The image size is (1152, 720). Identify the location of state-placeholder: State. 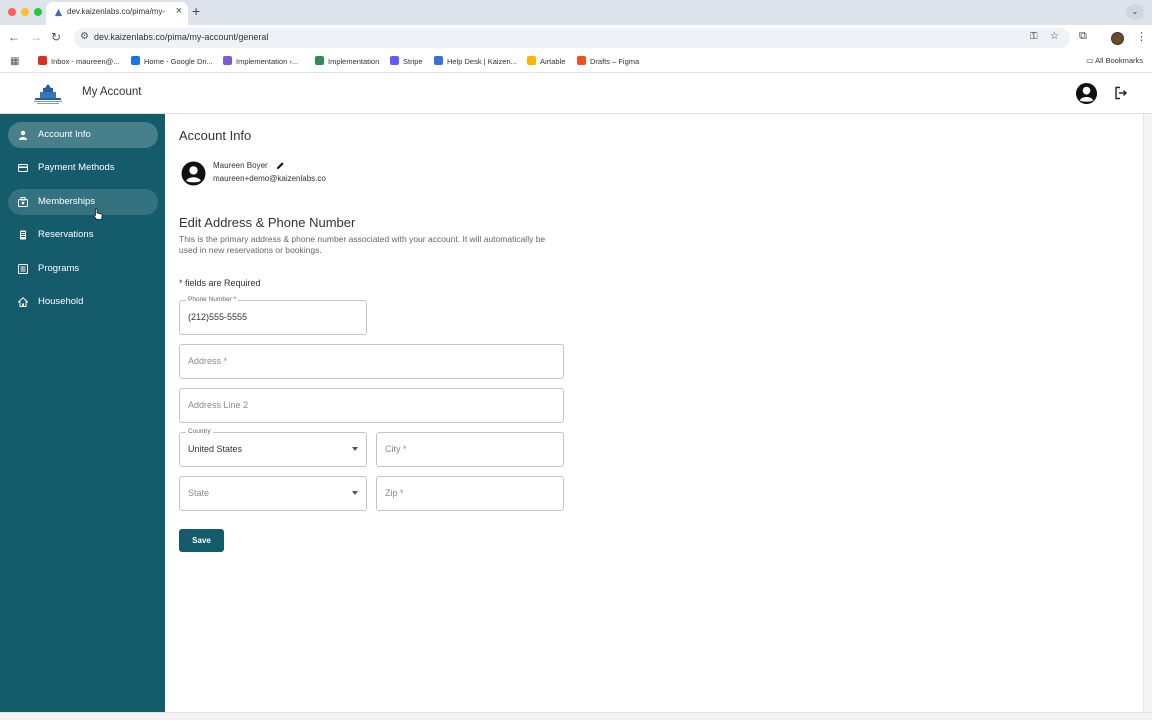
(199, 493).